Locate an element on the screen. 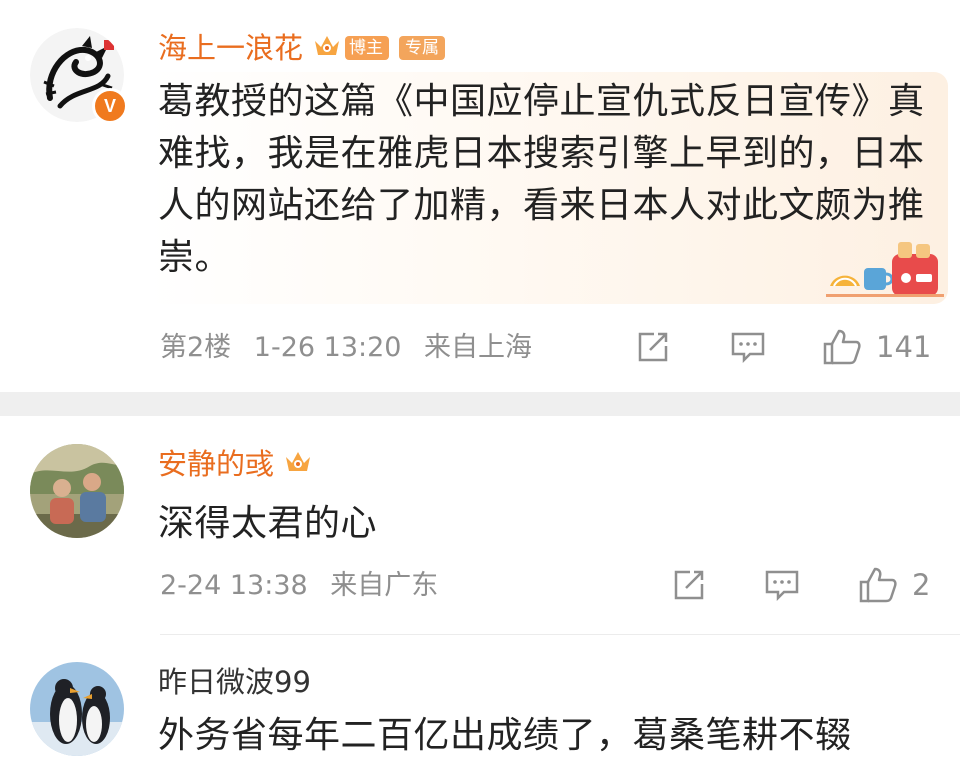 This screenshot has width=960, height=777. host-badge: 博主 is located at coordinates (367, 48).